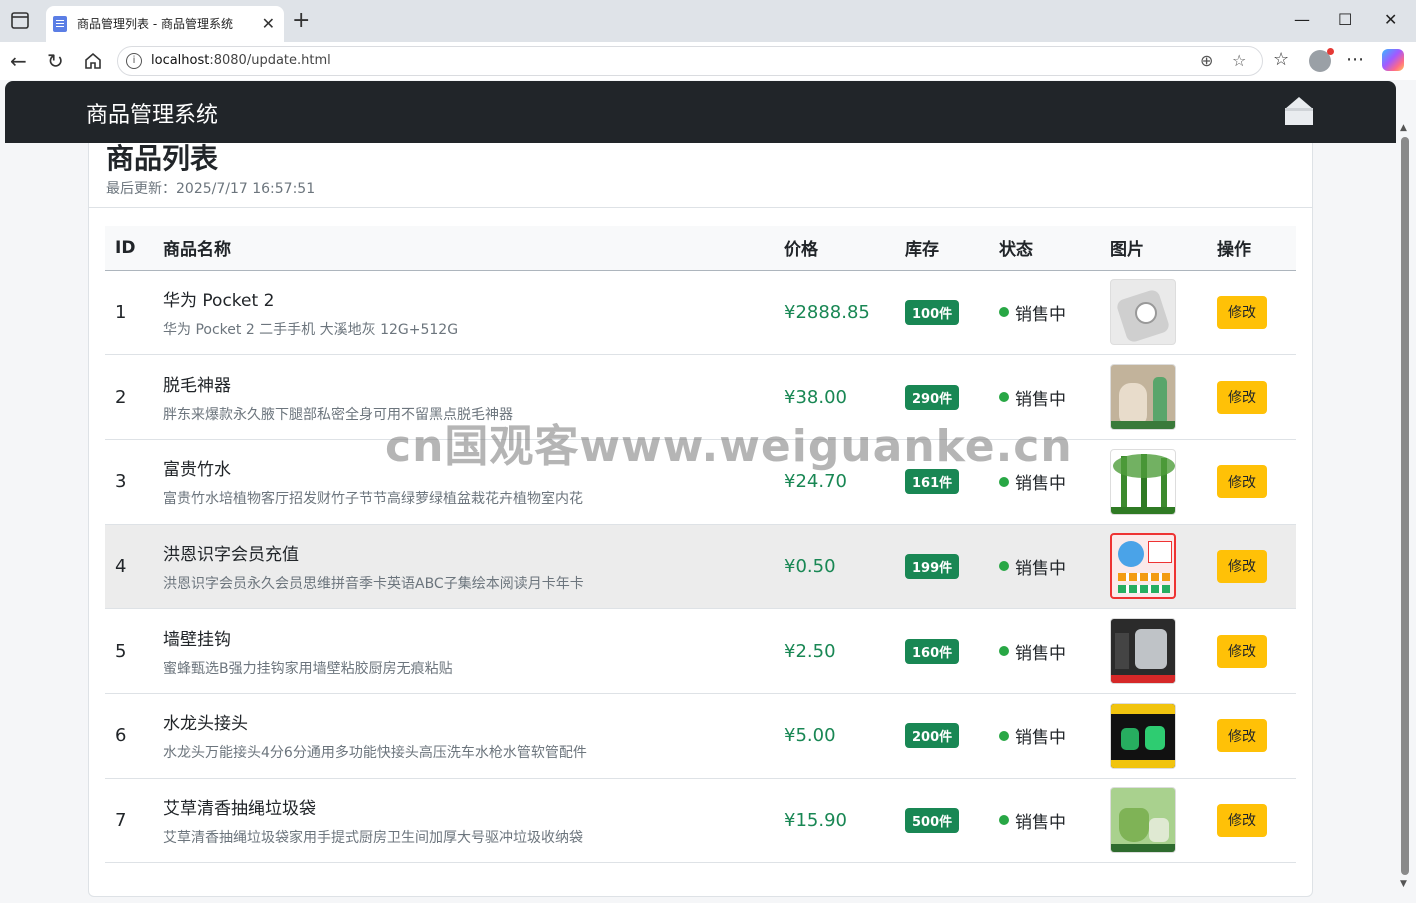  Describe the element at coordinates (152, 113) in the screenshot. I see `app-brand: 商品管理系统` at that location.